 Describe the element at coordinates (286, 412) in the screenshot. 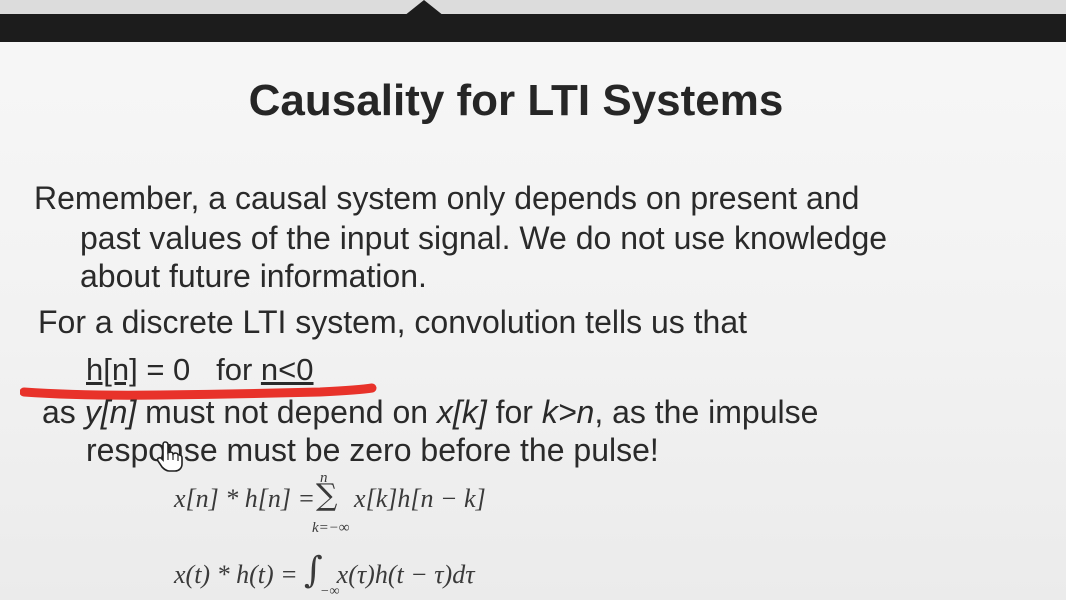

I see `p3-mid1: must not depend on` at that location.